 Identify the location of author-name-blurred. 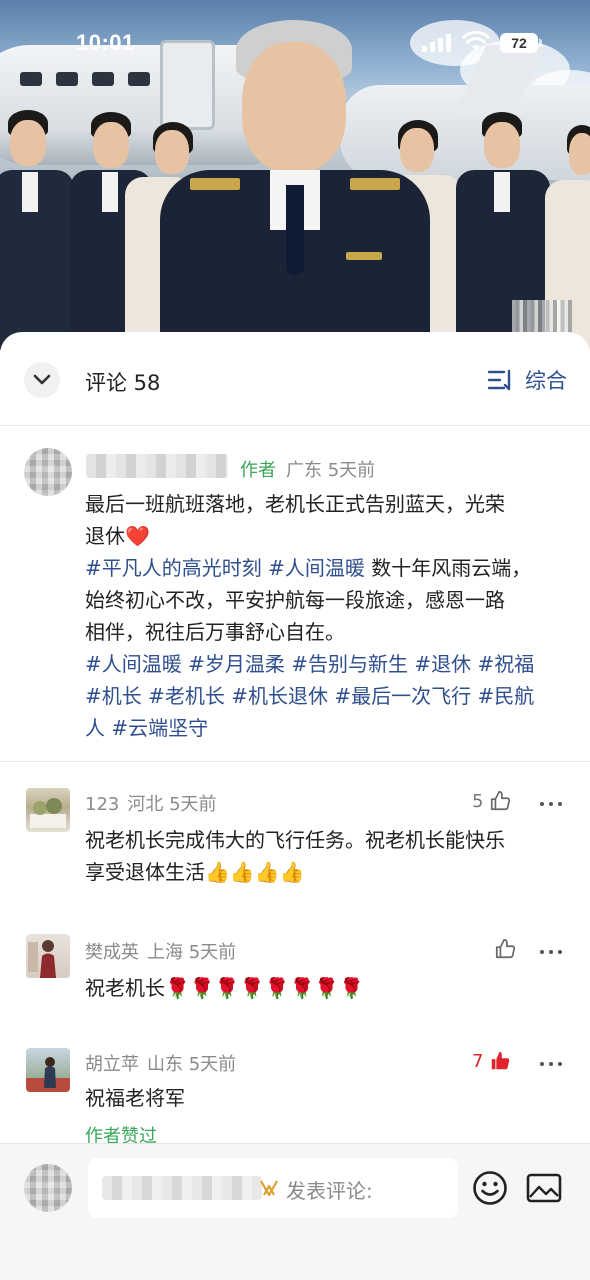
(157, 466).